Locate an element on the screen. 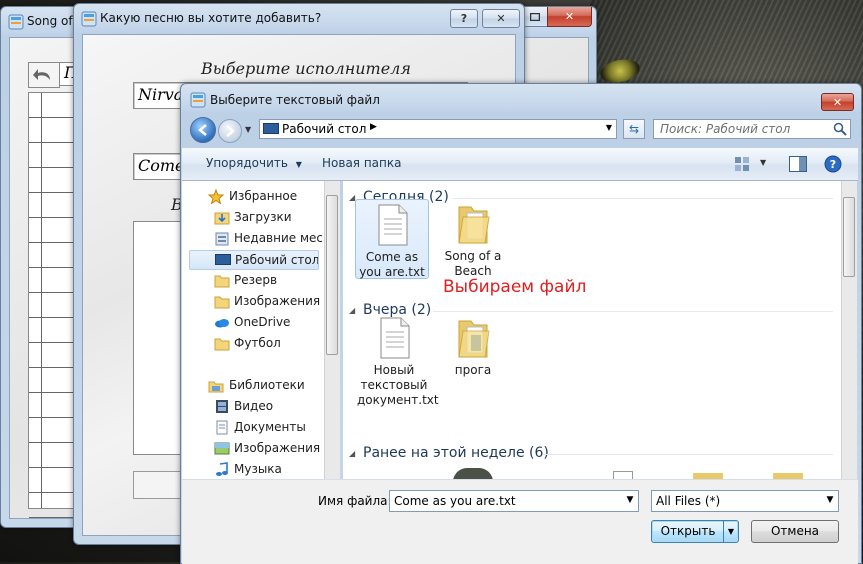 This screenshot has width=863, height=564. dialog-title: Выберите текстовый файл is located at coordinates (295, 100).